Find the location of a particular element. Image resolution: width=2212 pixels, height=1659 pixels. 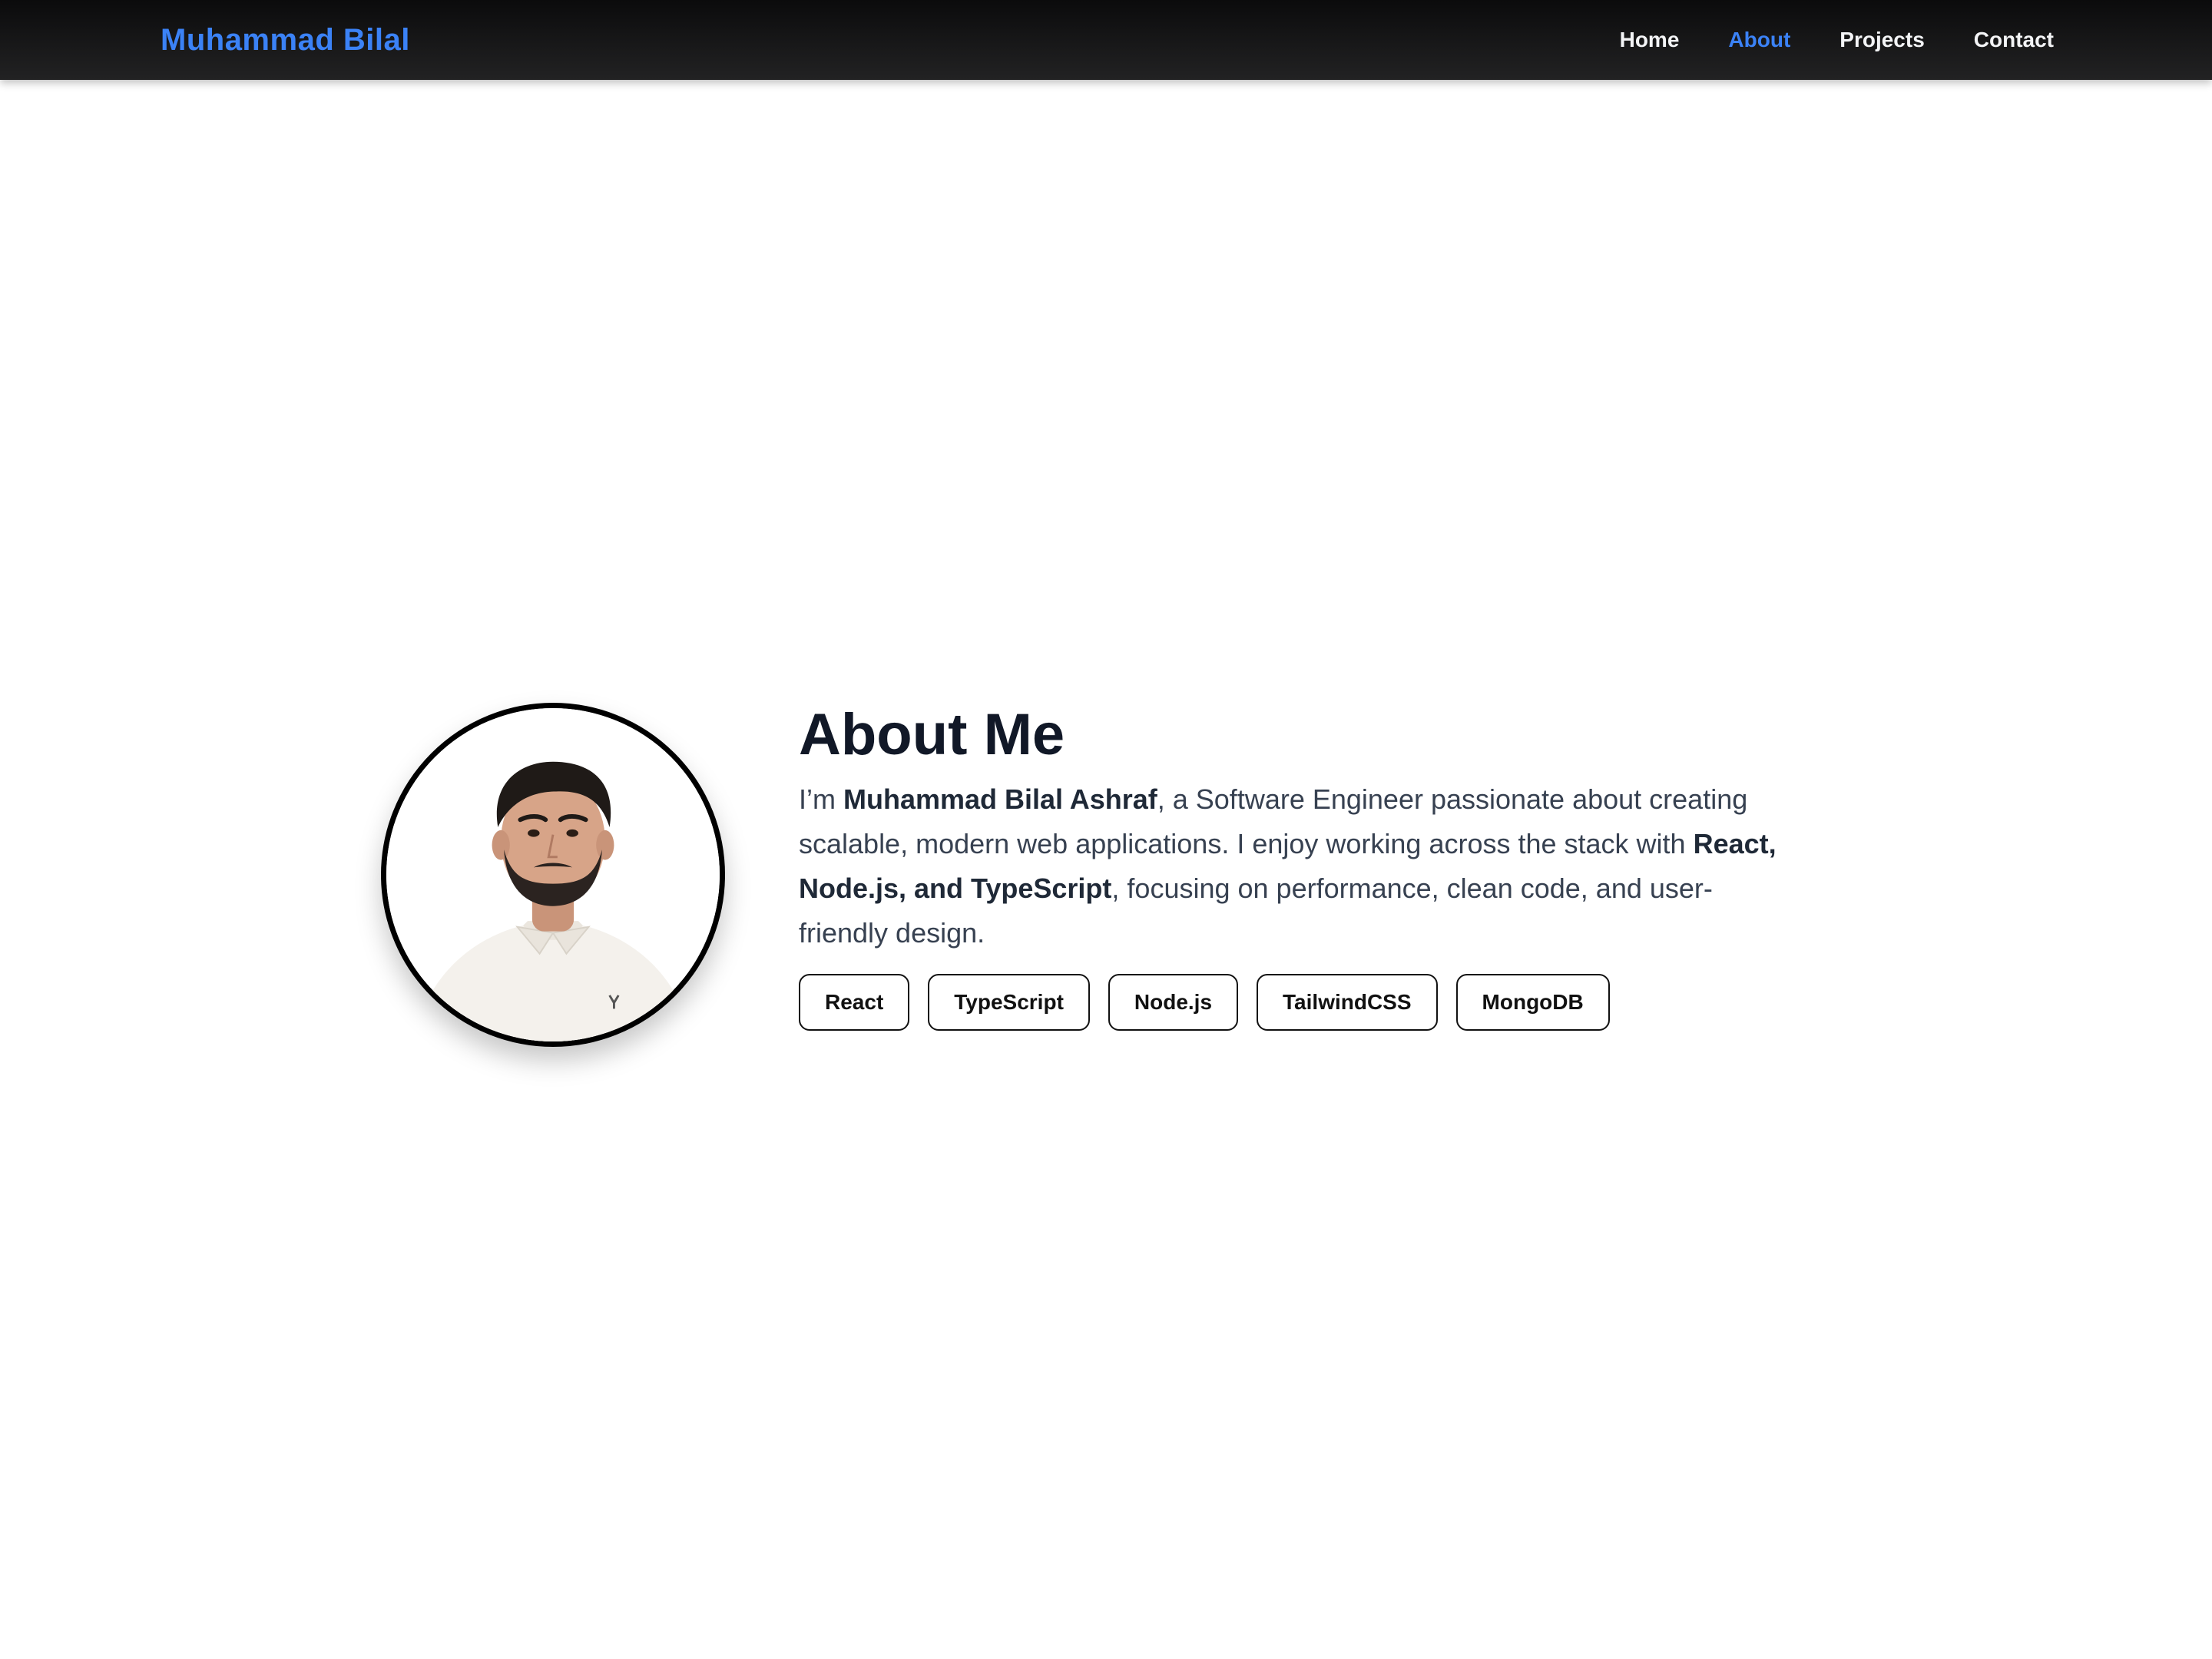

nav-link-about: About is located at coordinates (1759, 40).